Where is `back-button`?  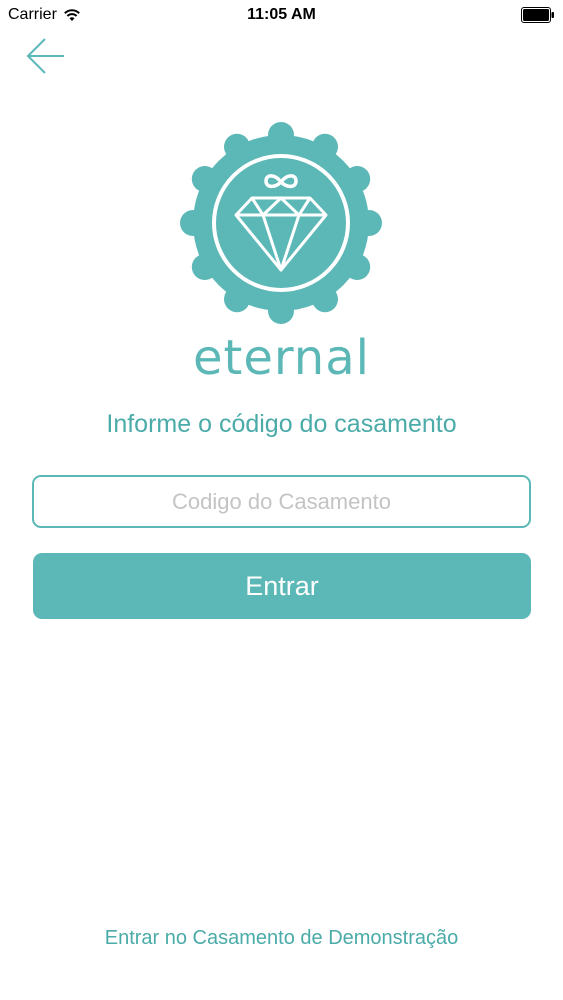
back-button is located at coordinates (46, 56).